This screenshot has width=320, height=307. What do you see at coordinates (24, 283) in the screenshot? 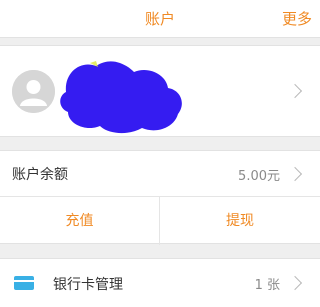
I see `bank-card-icon` at bounding box center [24, 283].